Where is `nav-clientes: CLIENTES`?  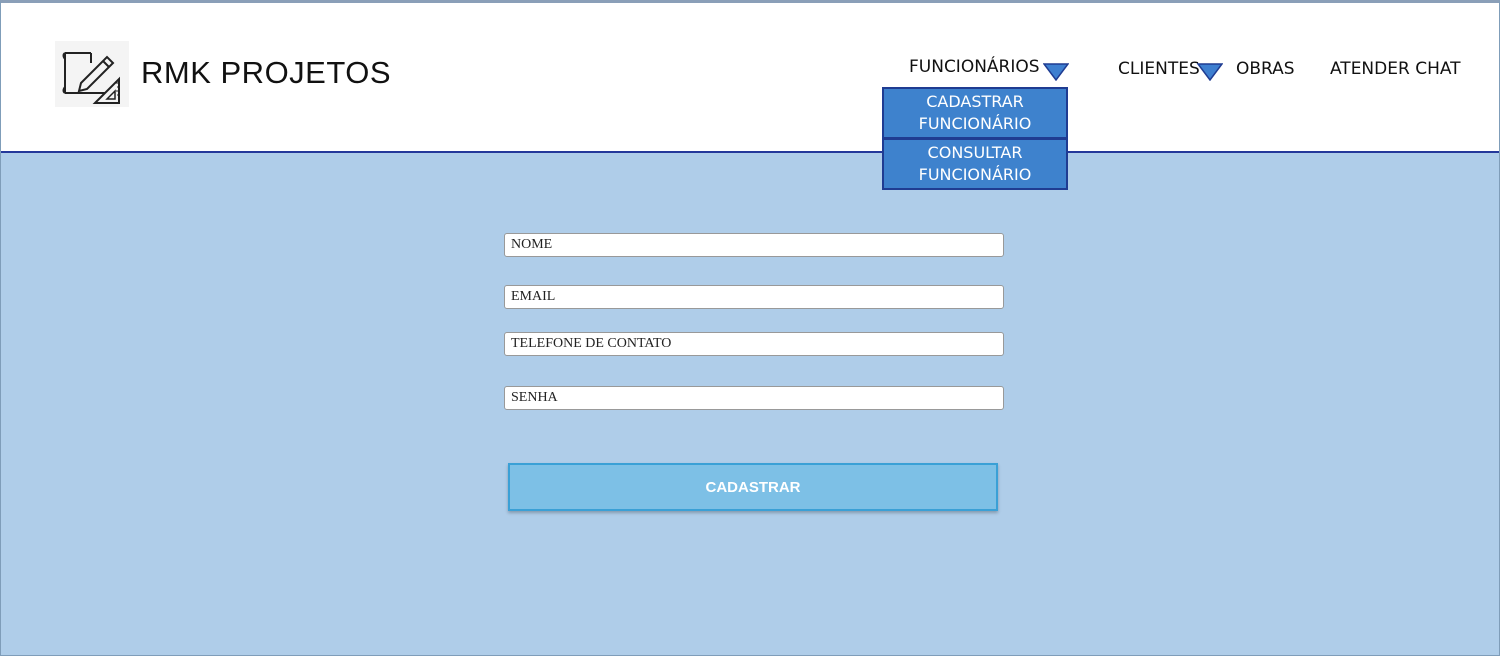 nav-clientes: CLIENTES is located at coordinates (1159, 69).